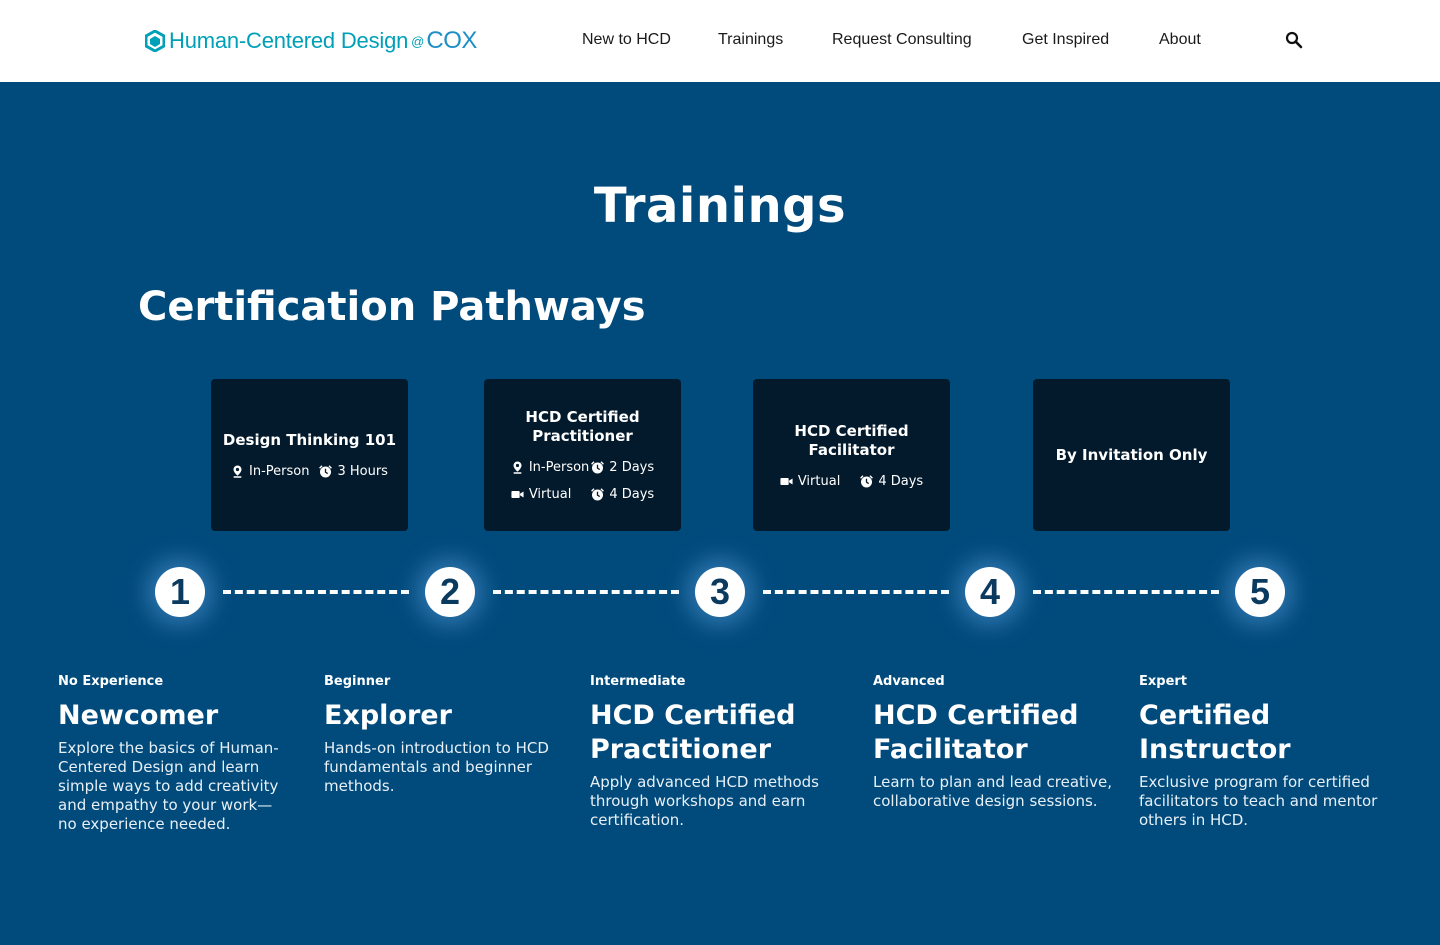 This screenshot has width=1440, height=945. What do you see at coordinates (693, 732) in the screenshot?
I see `level-title: HCD Certified Practitioner` at bounding box center [693, 732].